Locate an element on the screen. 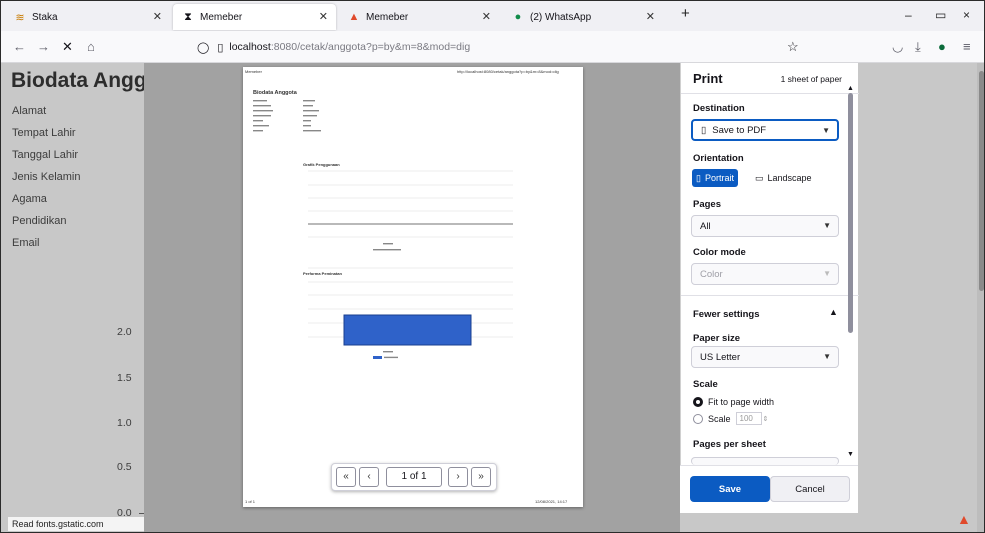  next-page-button: › is located at coordinates (458, 477).